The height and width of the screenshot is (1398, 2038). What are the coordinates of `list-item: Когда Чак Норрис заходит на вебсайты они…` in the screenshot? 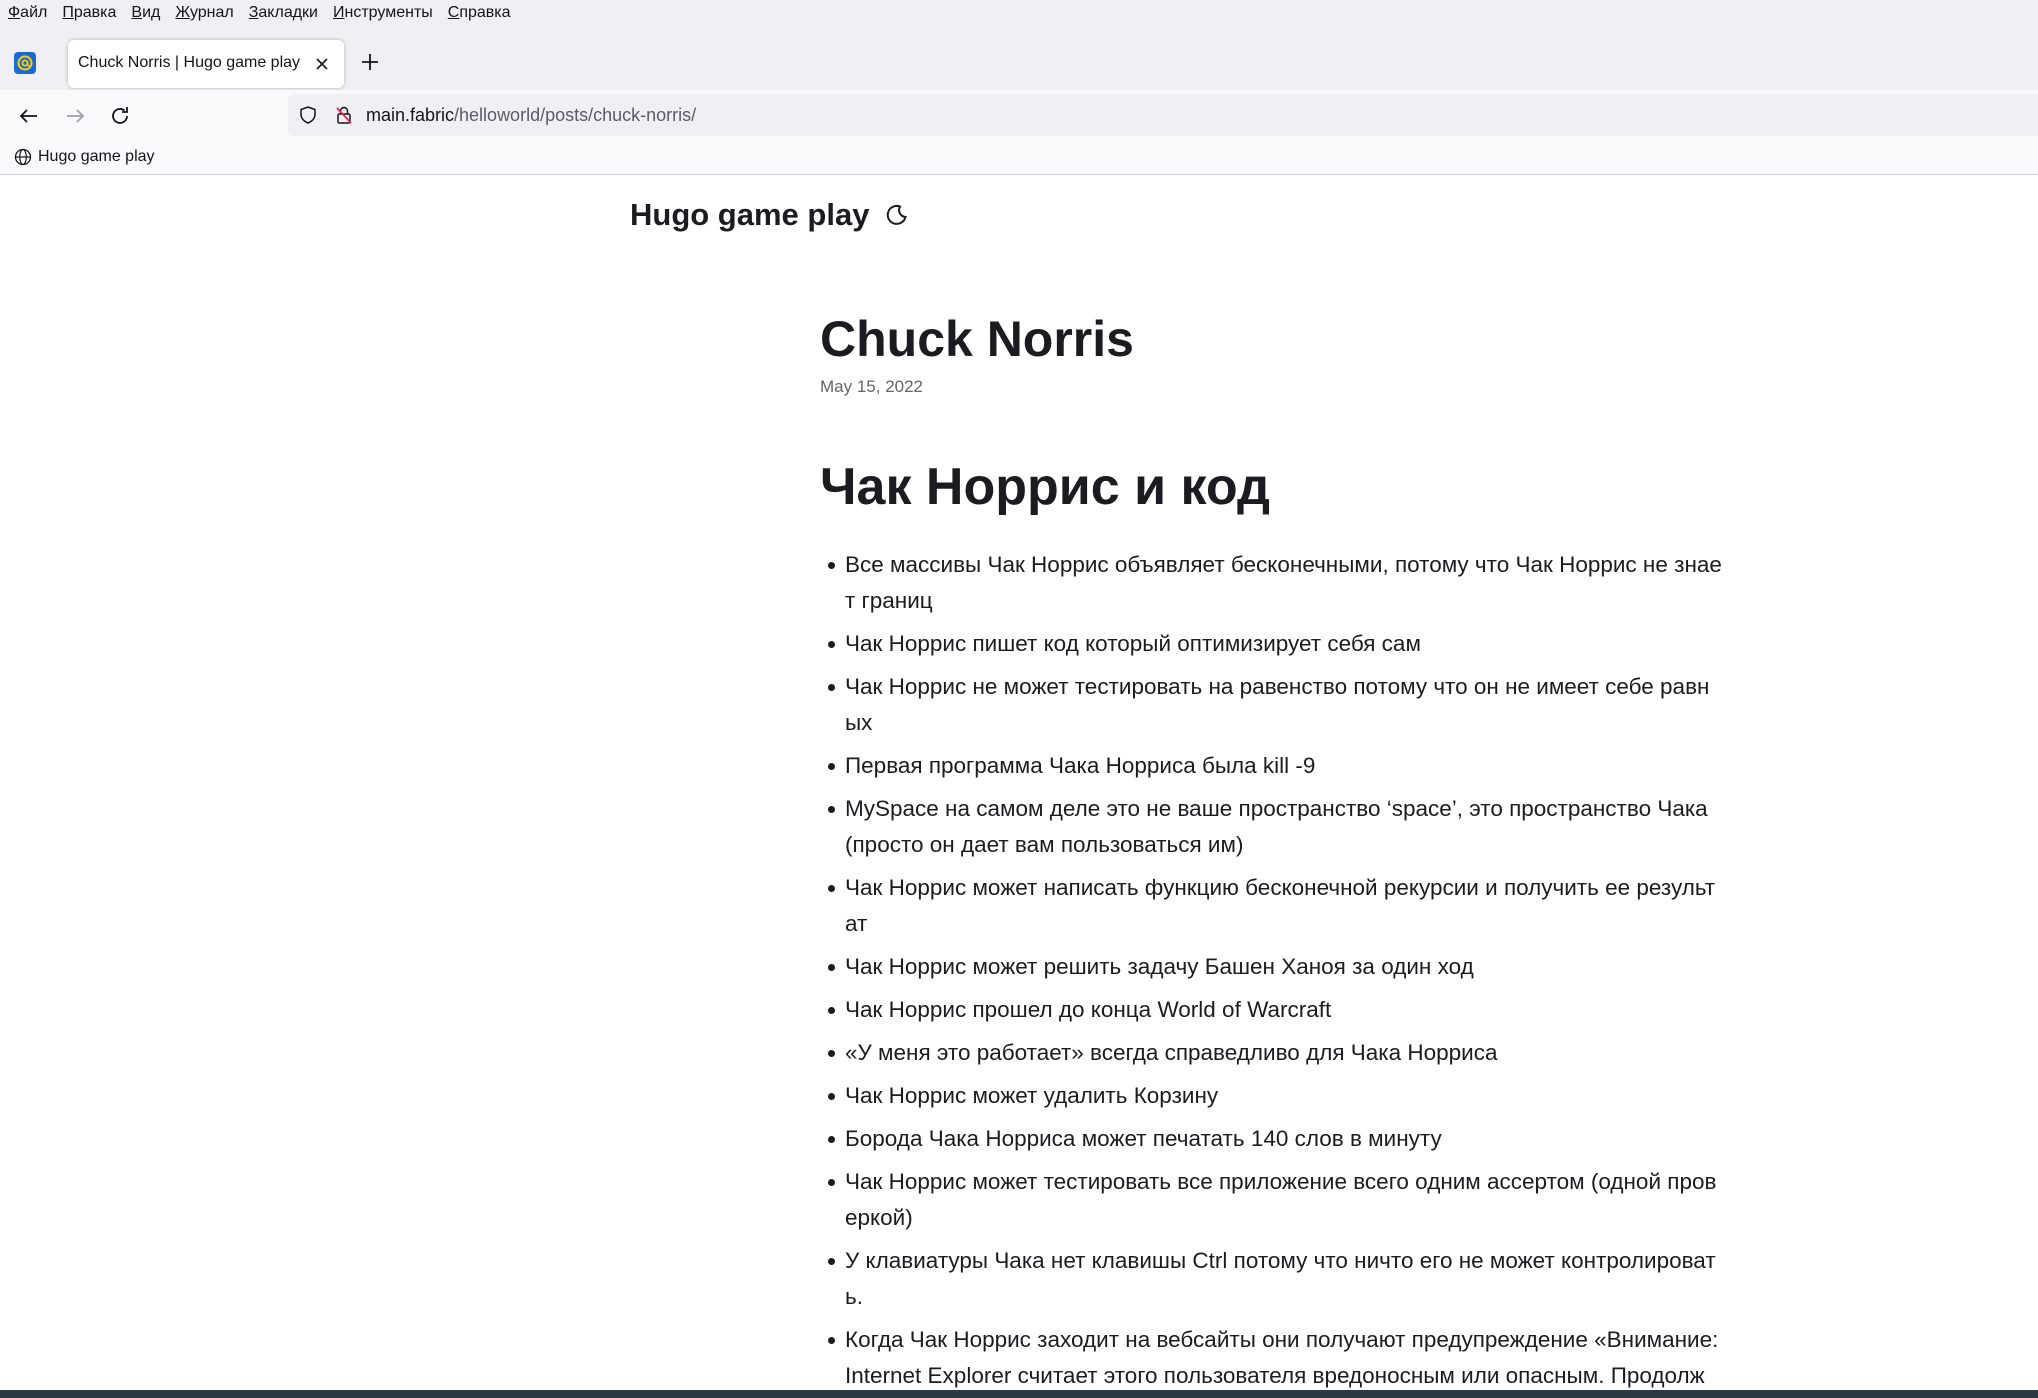 It's located at (1276, 1356).